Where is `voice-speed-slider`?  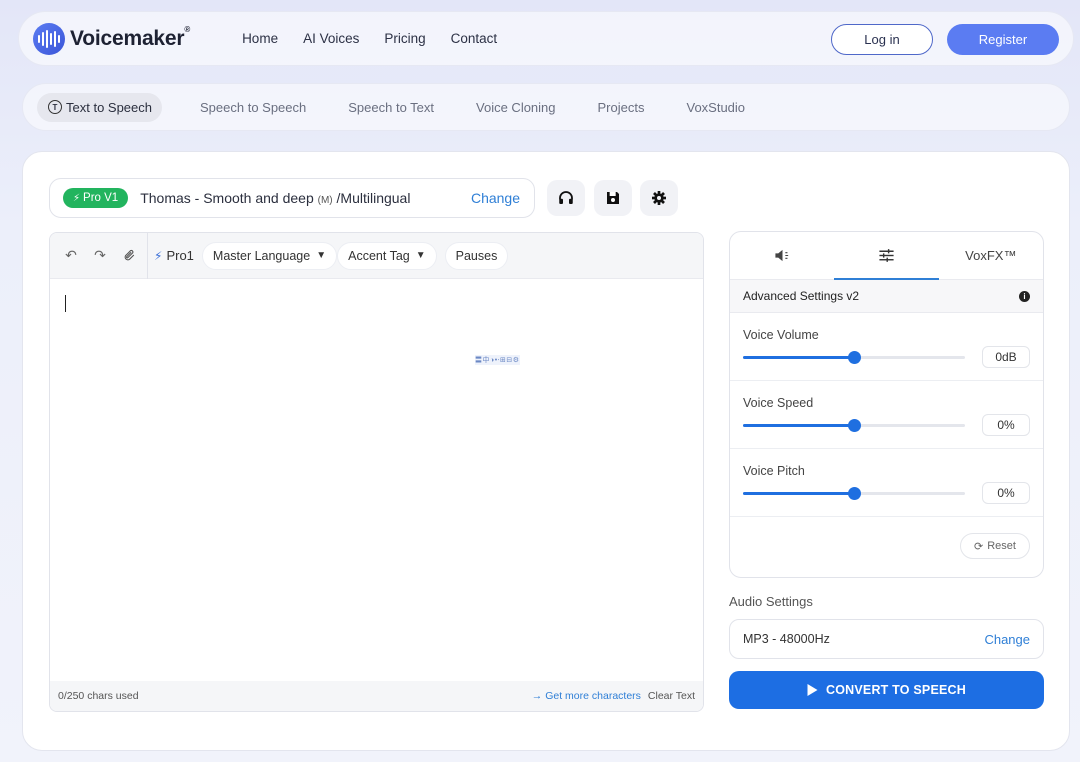 voice-speed-slider is located at coordinates (854, 425).